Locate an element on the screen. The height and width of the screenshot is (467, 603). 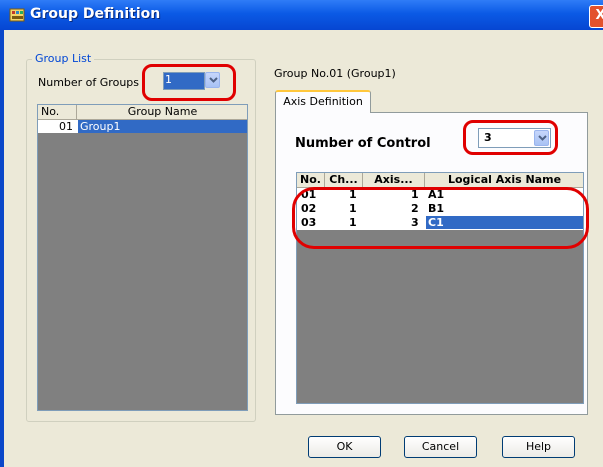
column-header-logical-axis-name: Logical Axis Name is located at coordinates (504, 180).